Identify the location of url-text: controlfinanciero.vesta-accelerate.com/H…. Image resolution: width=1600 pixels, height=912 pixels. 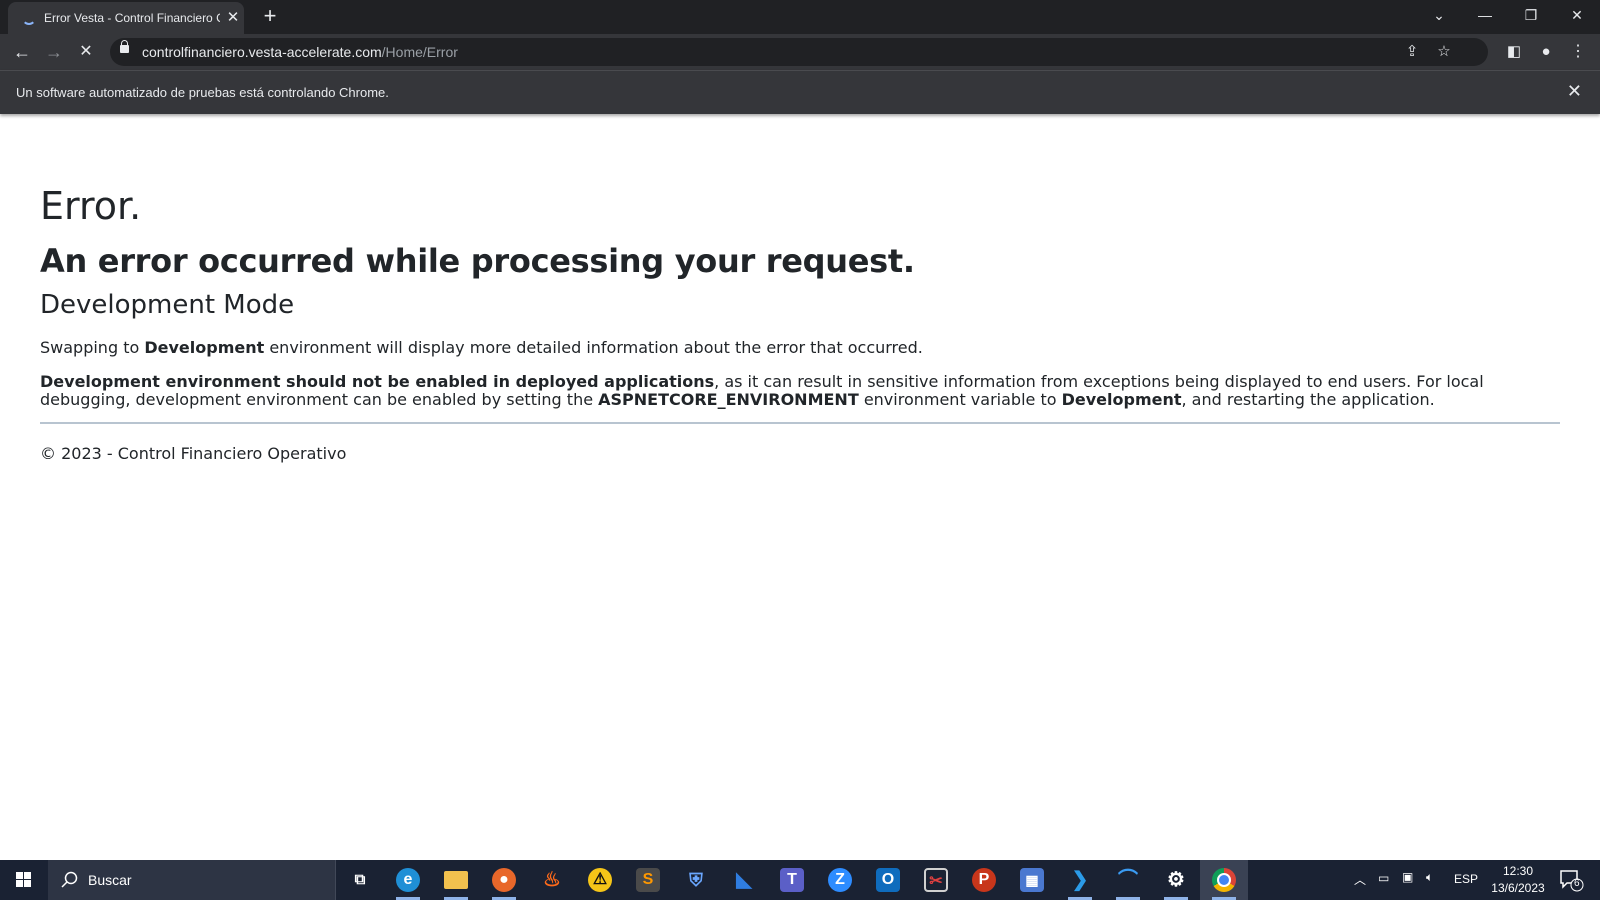
(300, 52).